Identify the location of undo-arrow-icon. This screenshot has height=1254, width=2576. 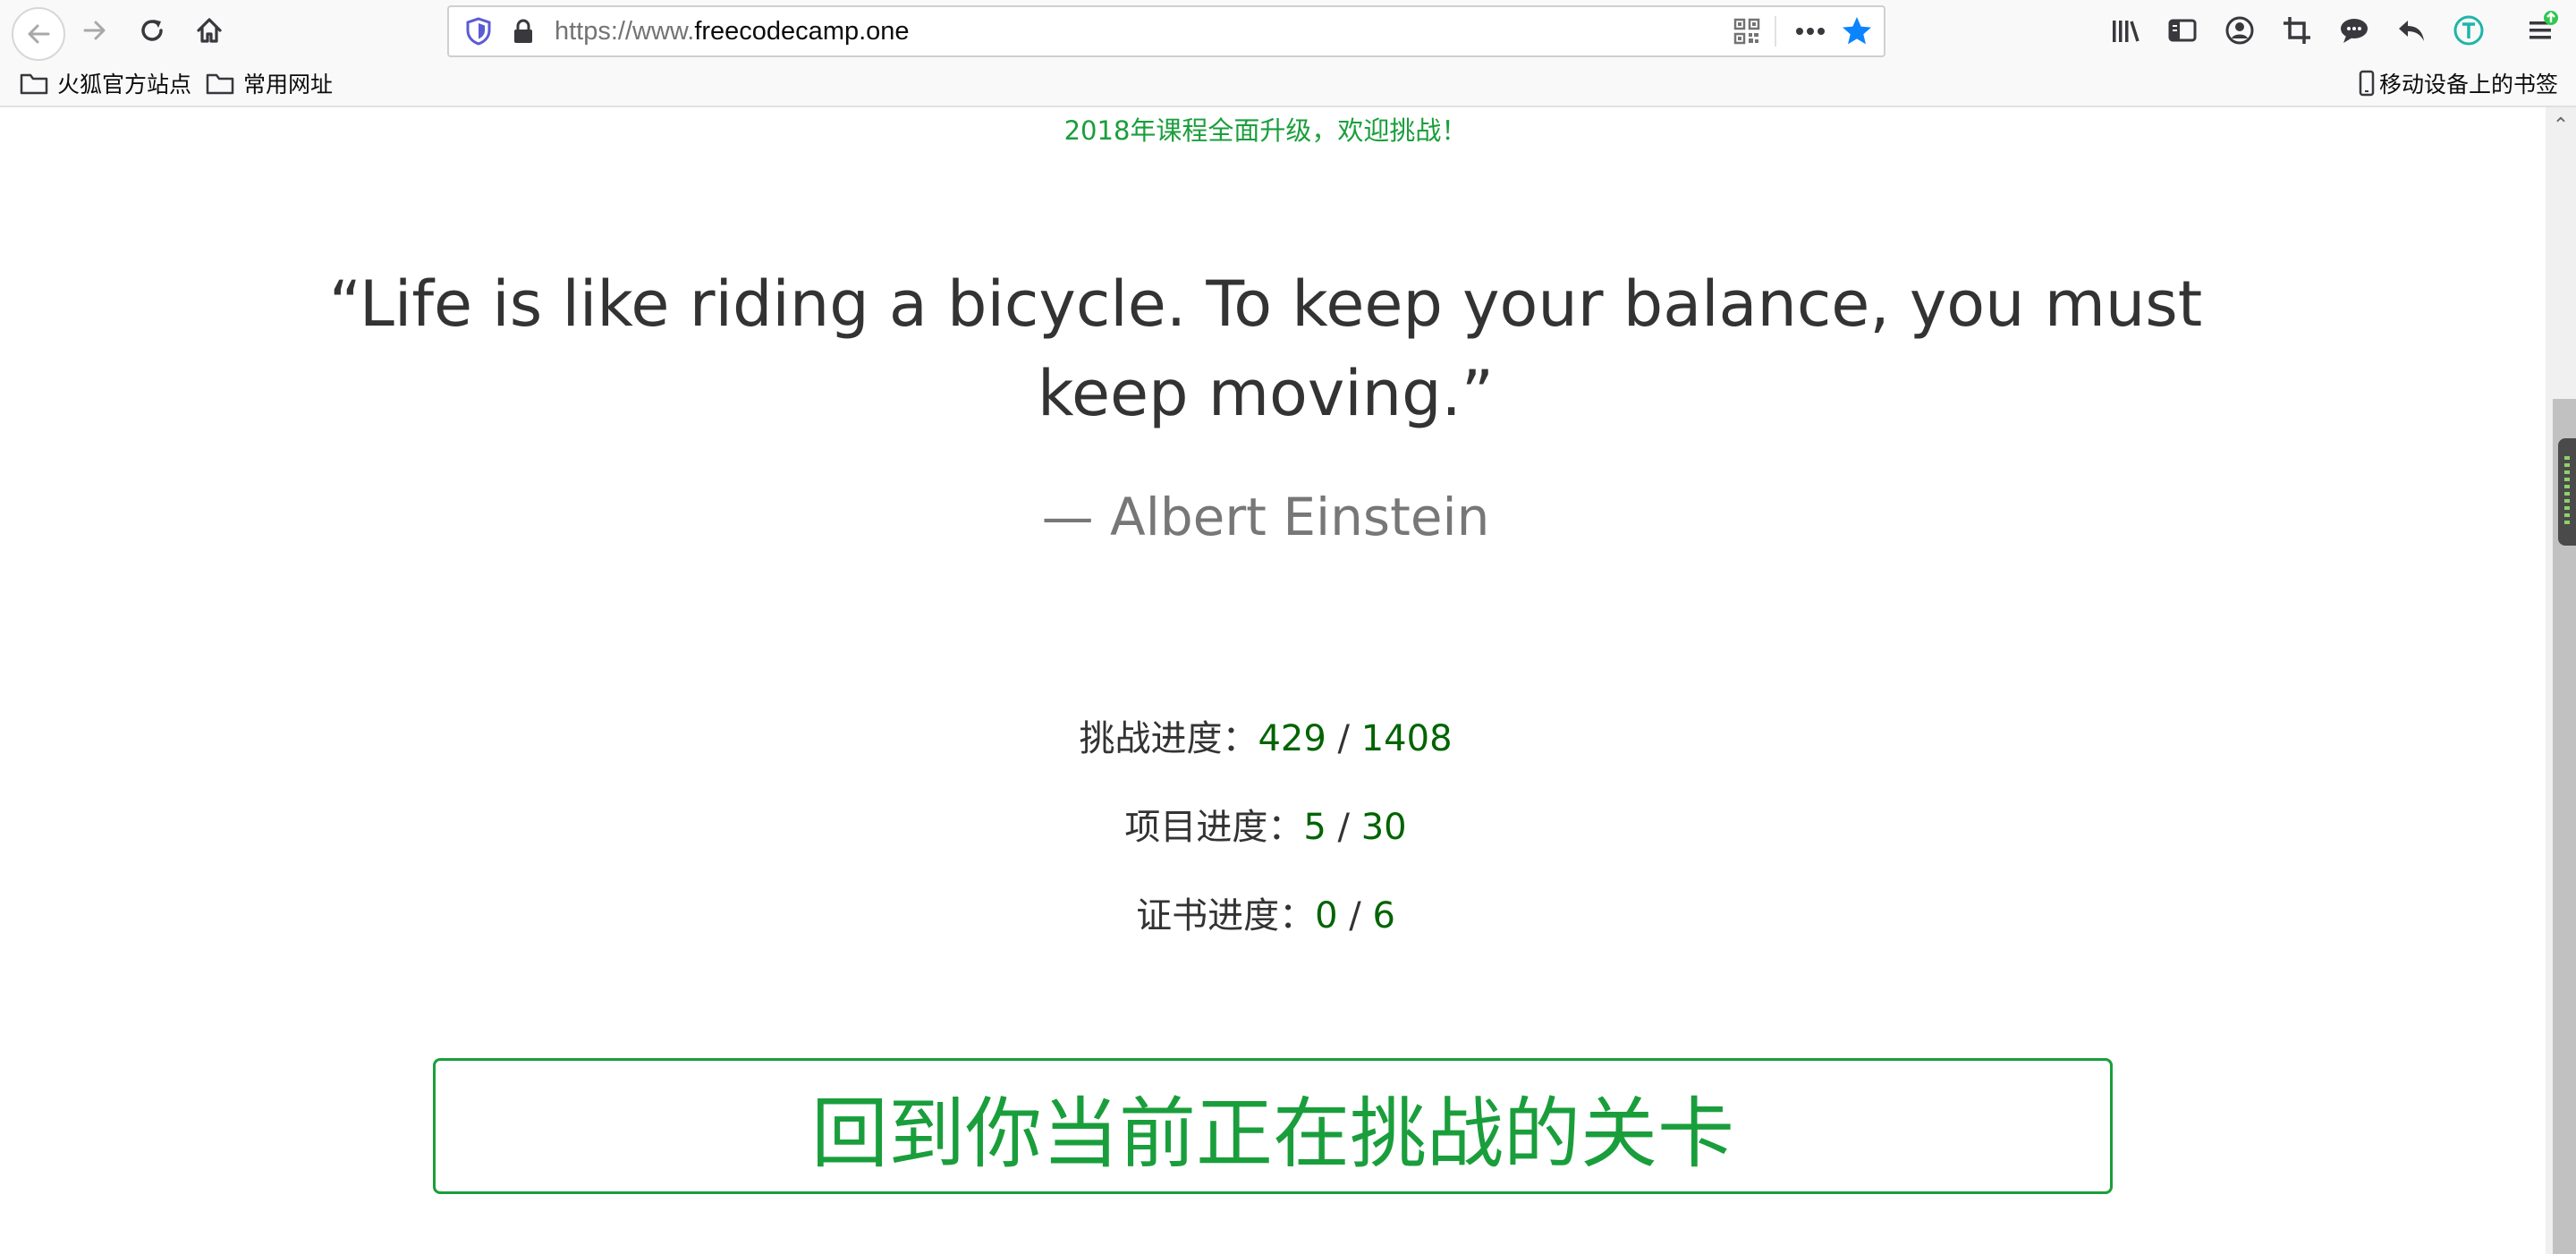
(2411, 31).